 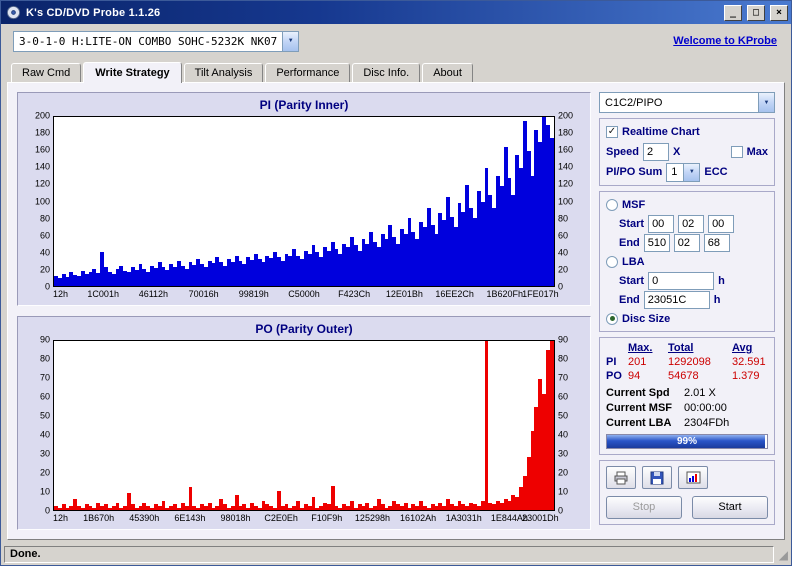 I want to click on current-msf-value: 00:00:00, so click(x=705, y=407).